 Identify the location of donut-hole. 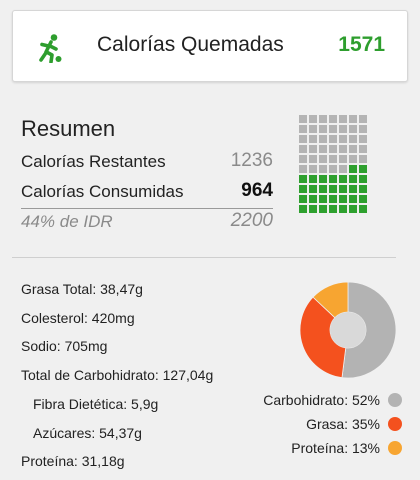
(348, 330).